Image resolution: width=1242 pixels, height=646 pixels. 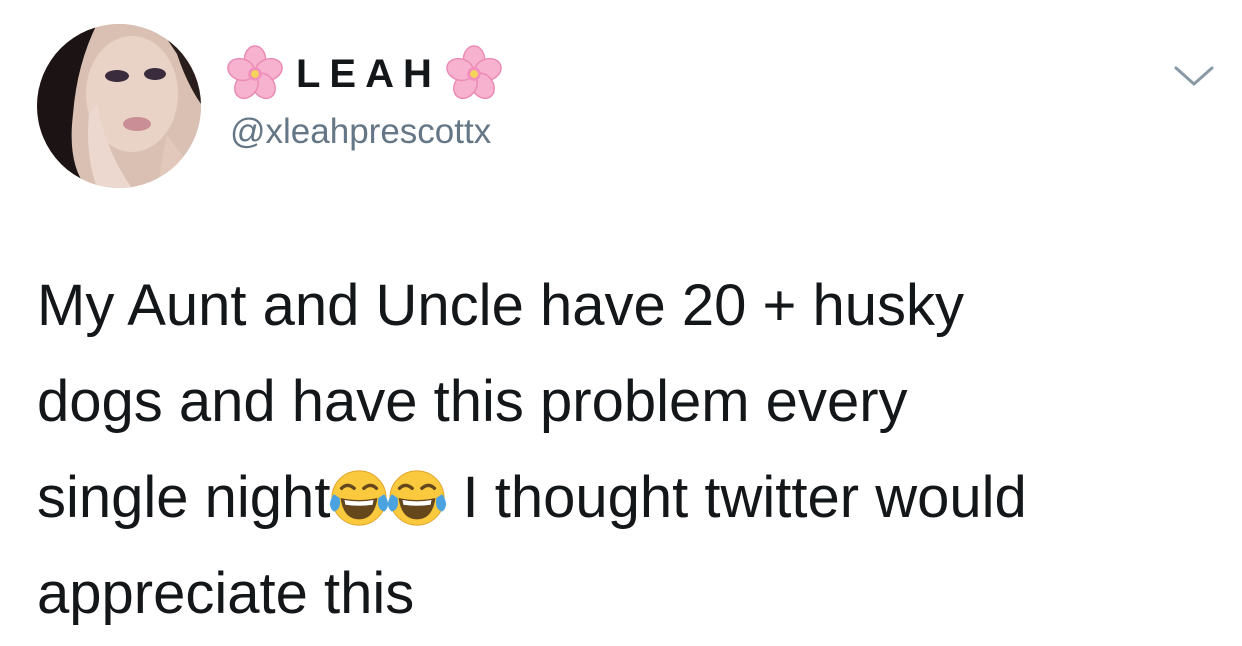 I want to click on display-name-row: LEAH, so click(x=364, y=74).